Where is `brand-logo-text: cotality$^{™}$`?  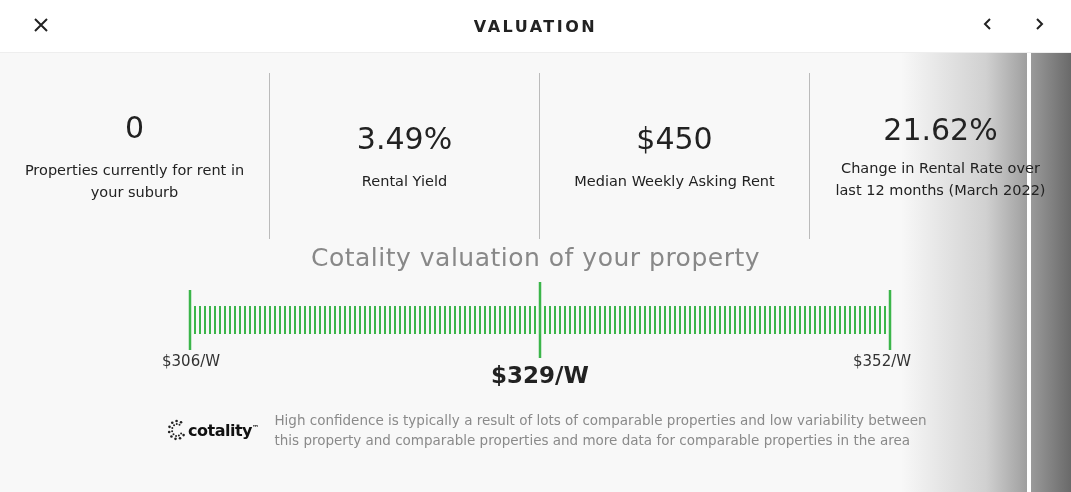 brand-logo-text: cotality$^{™}$ is located at coordinates (223, 430).